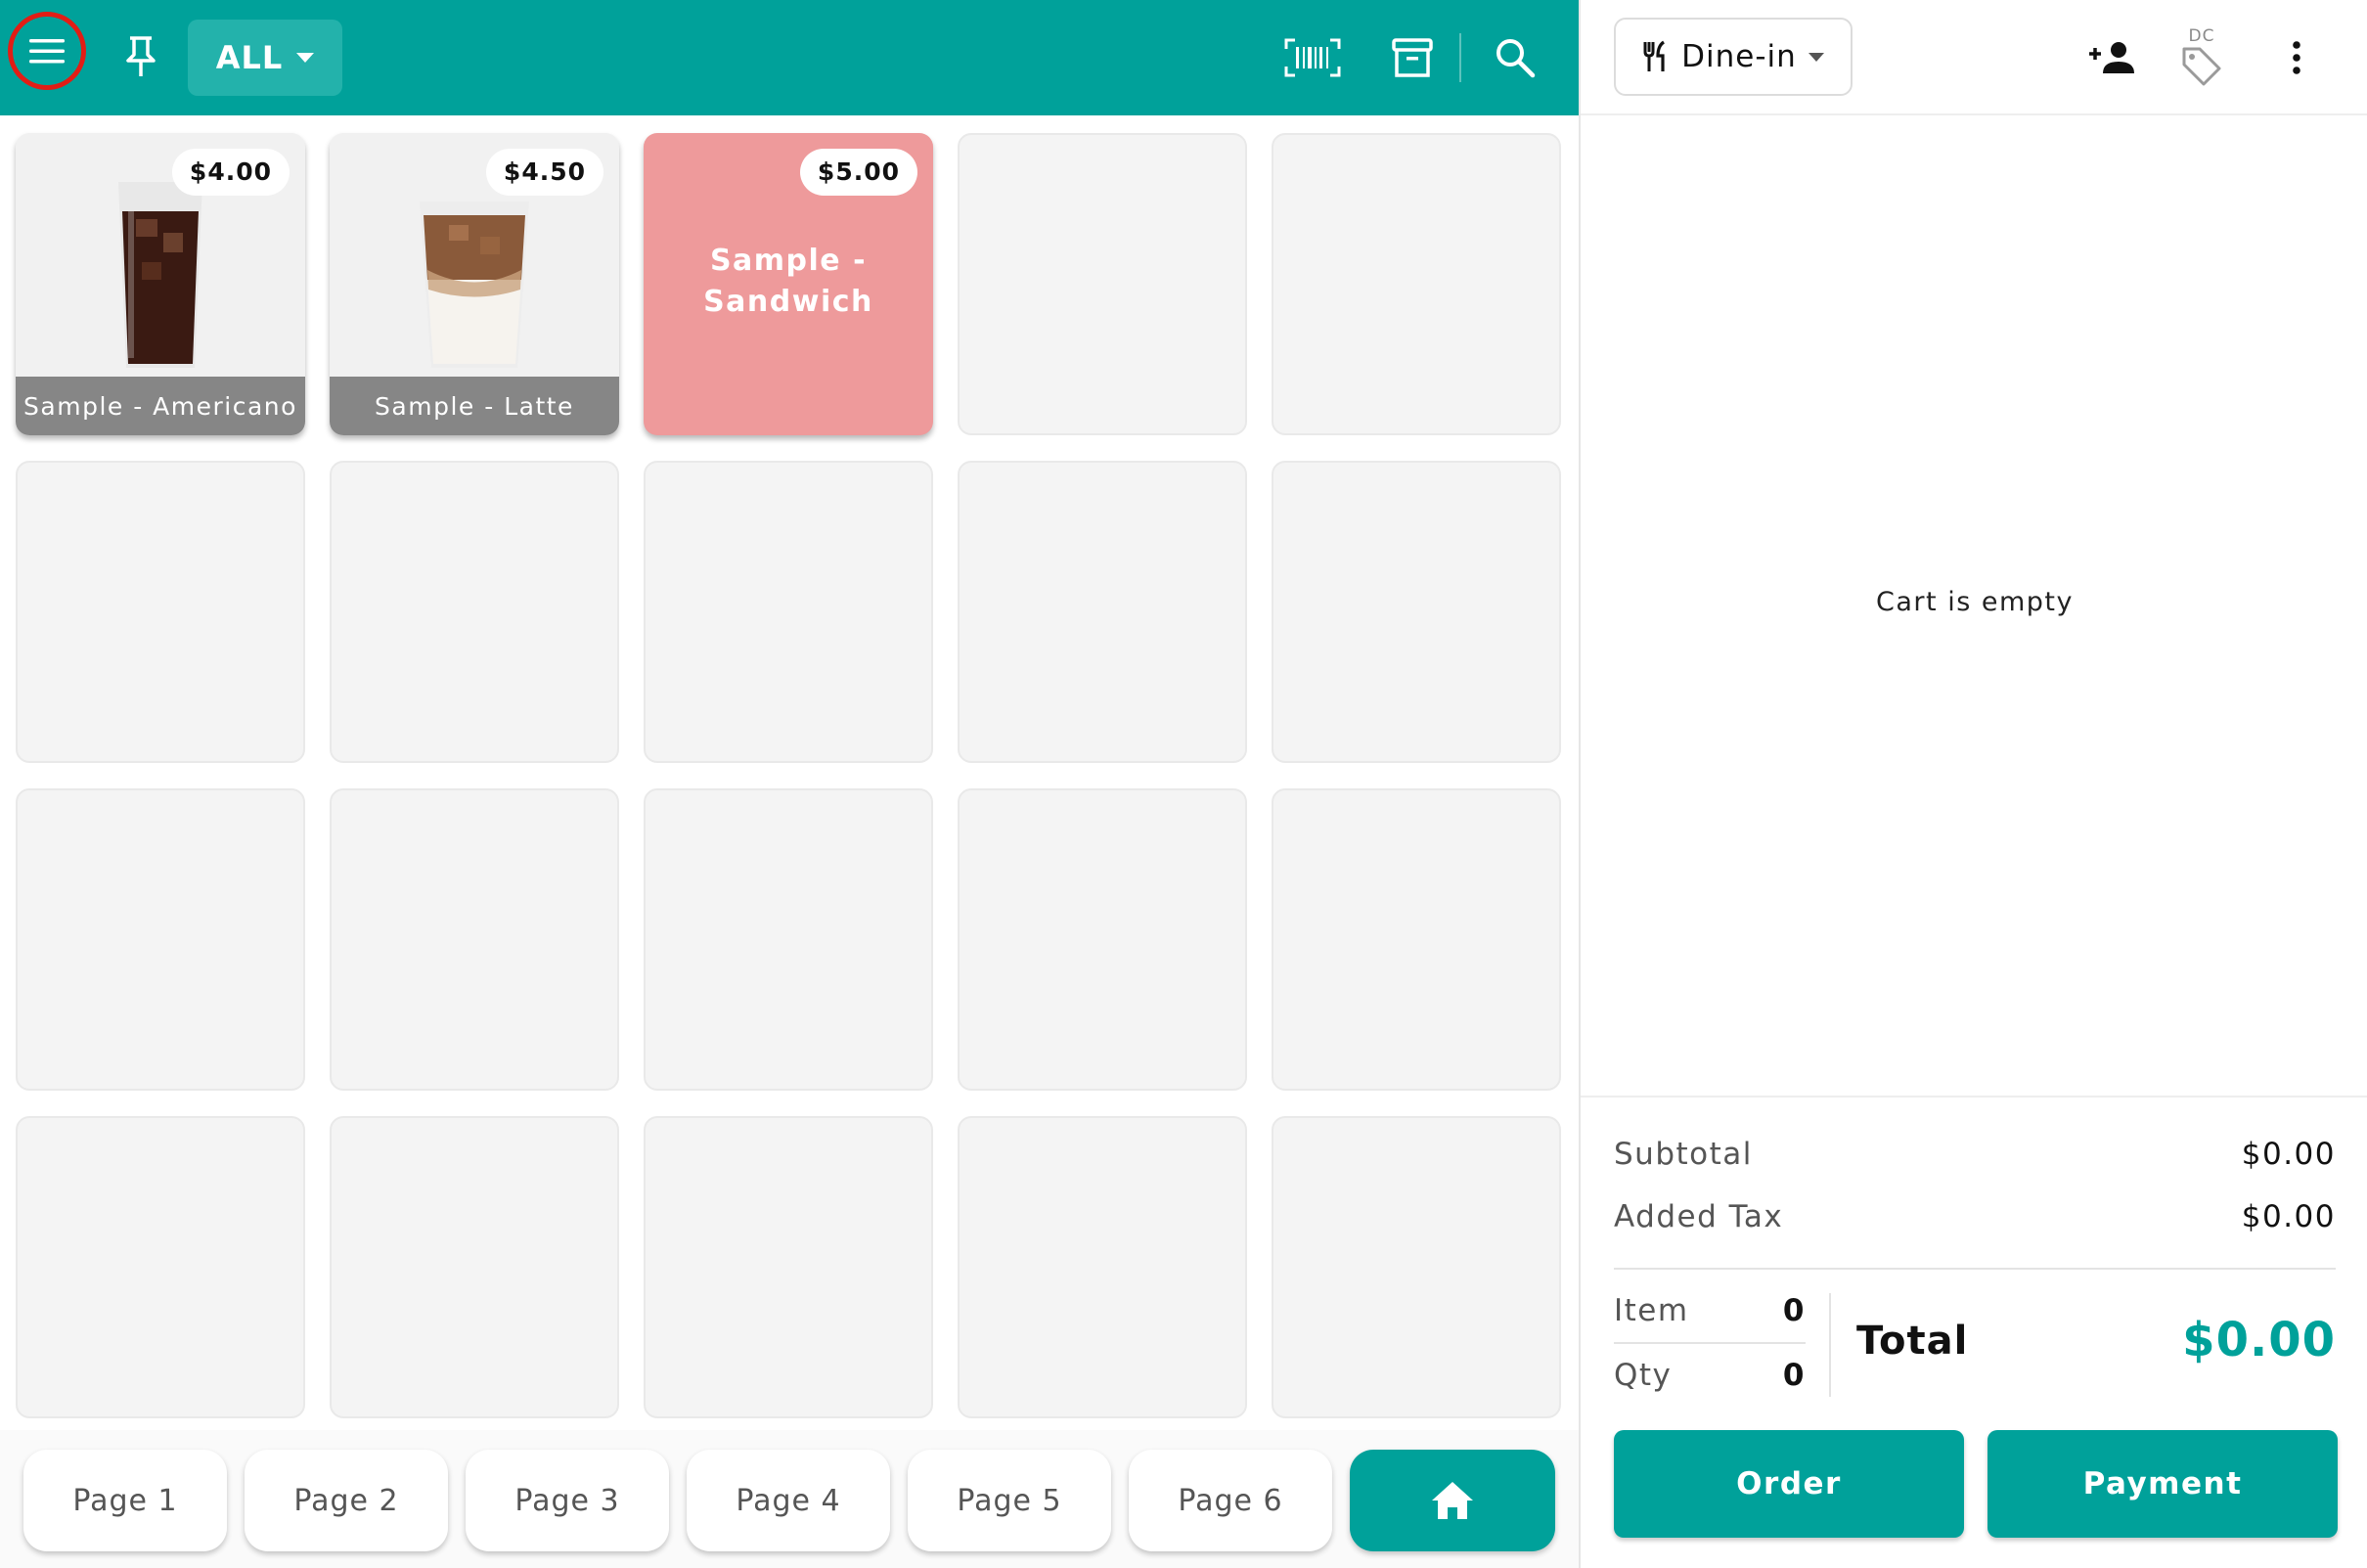 Image resolution: width=2367 pixels, height=1568 pixels. I want to click on more-options-button, so click(2296, 57).